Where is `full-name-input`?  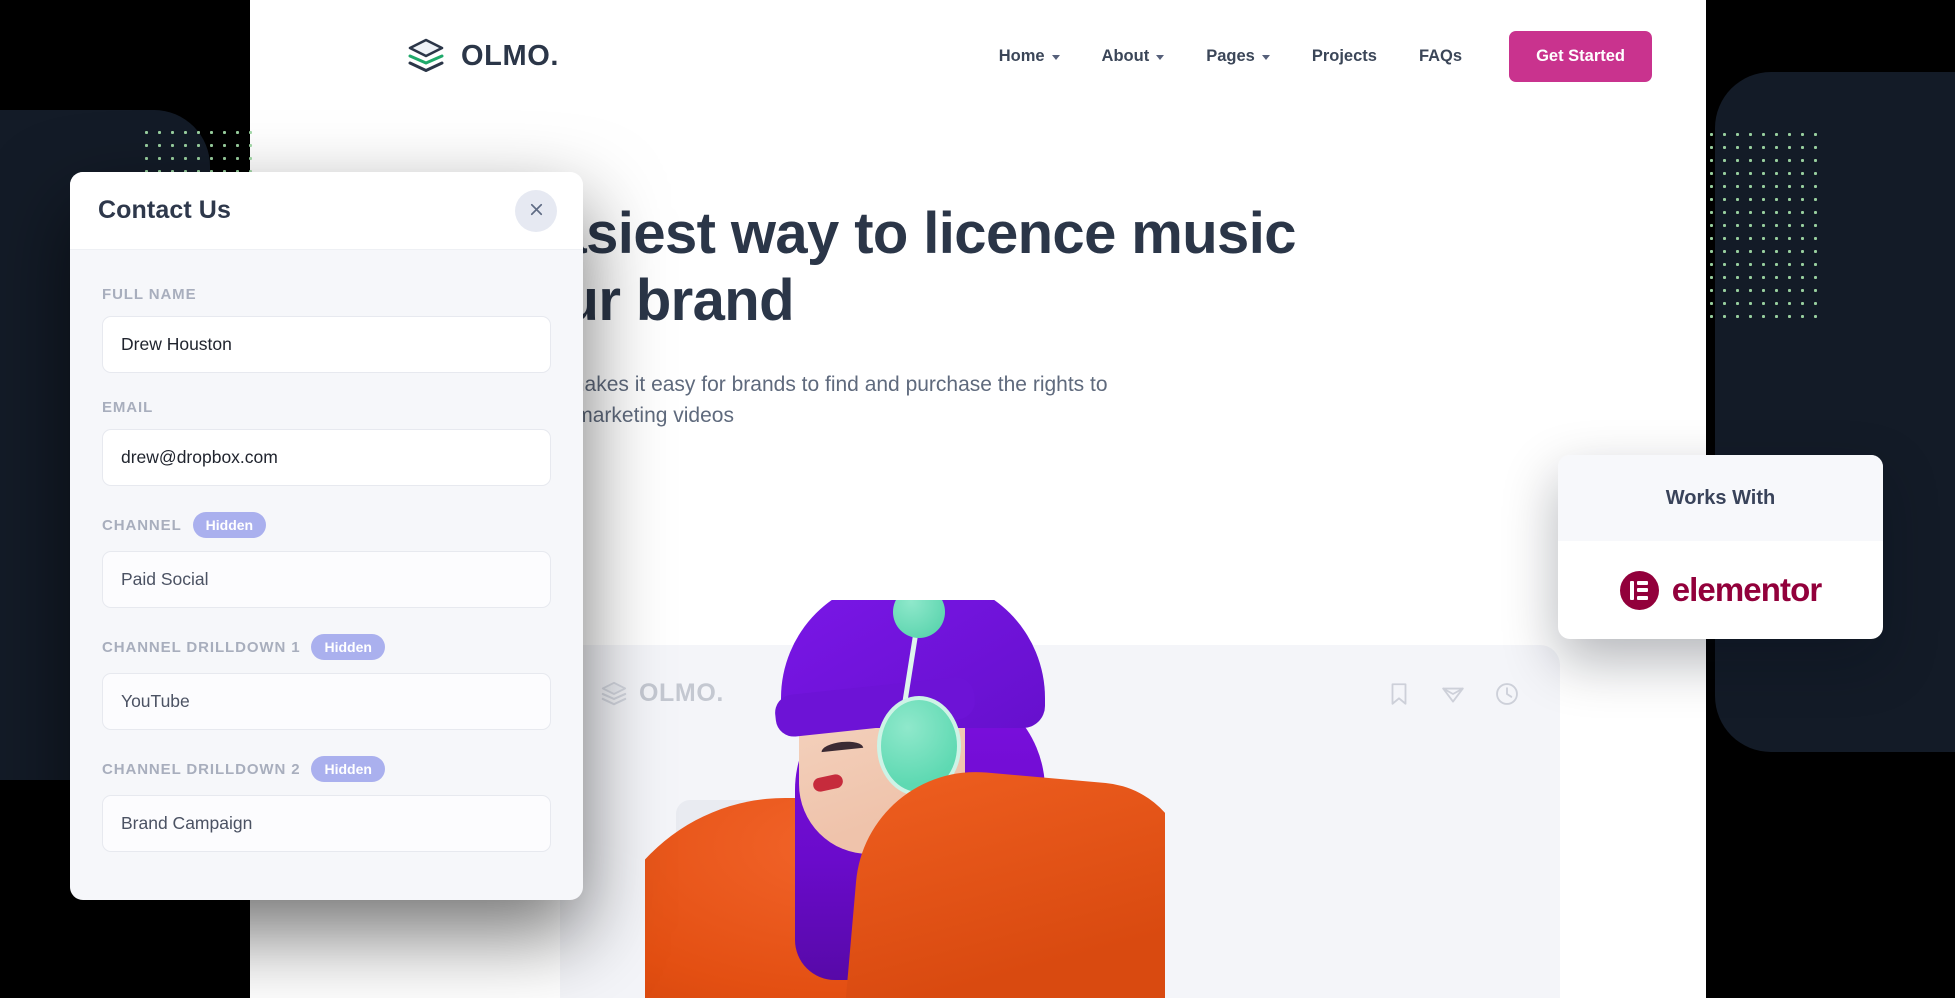
full-name-input is located at coordinates (326, 344).